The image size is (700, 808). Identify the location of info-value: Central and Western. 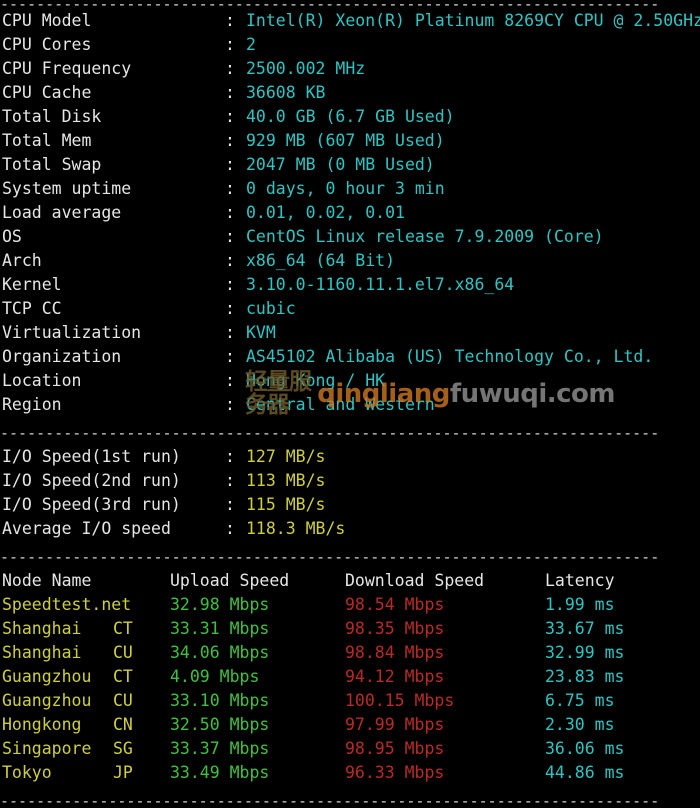
(340, 404).